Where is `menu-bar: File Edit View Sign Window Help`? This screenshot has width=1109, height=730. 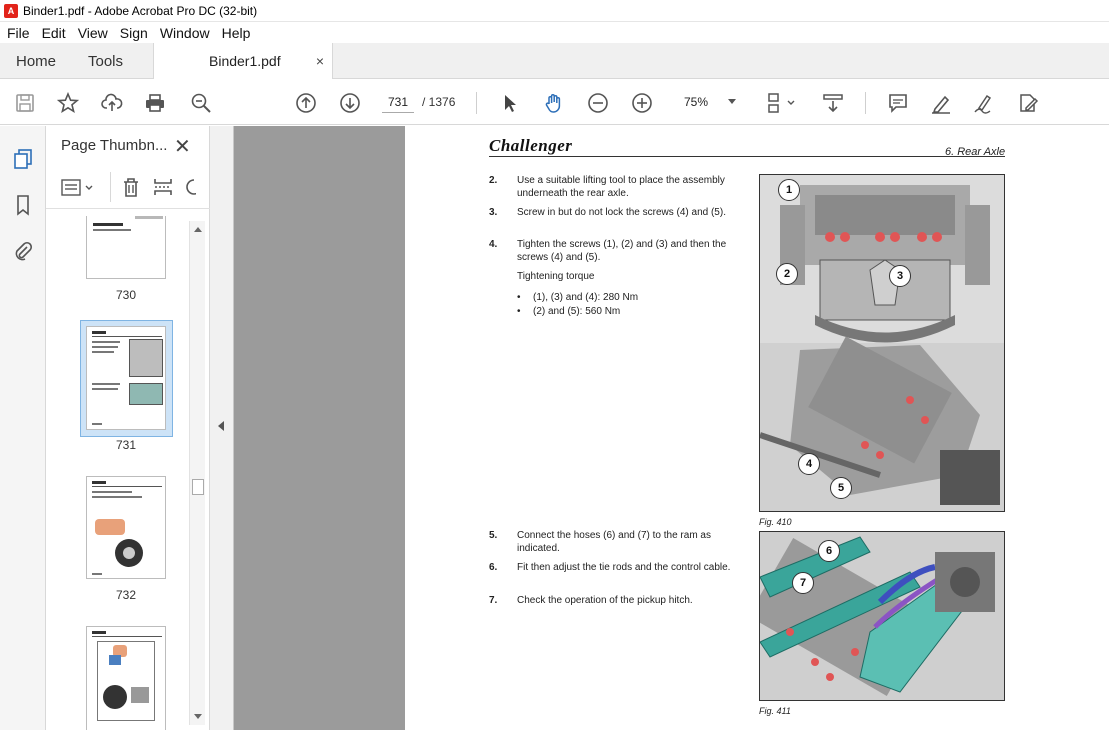
menu-bar: File Edit View Sign Window Help is located at coordinates (554, 32).